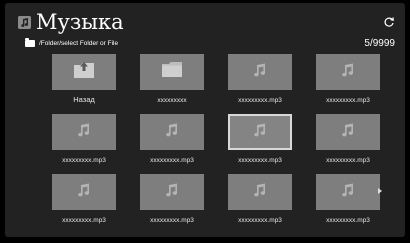  I want to click on current-path: /Folder/select Folder or File, so click(79, 43).